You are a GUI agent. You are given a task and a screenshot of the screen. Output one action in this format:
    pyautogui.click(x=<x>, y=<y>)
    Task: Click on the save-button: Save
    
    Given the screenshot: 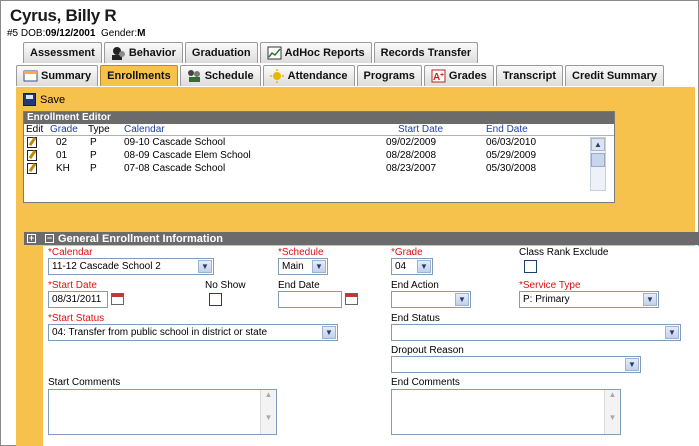 What is the action you would take?
    pyautogui.click(x=44, y=99)
    